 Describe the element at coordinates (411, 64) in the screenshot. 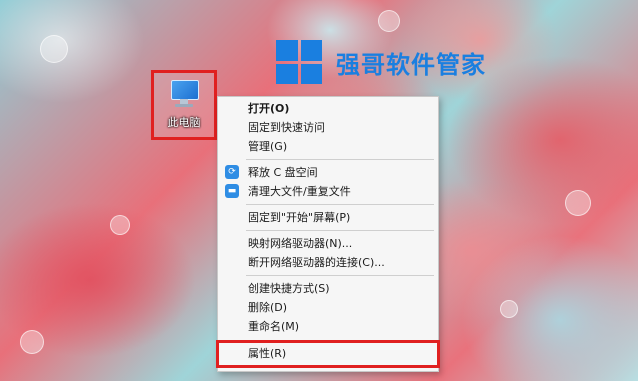

I see `watermark-text: 强哥软件管家` at that location.